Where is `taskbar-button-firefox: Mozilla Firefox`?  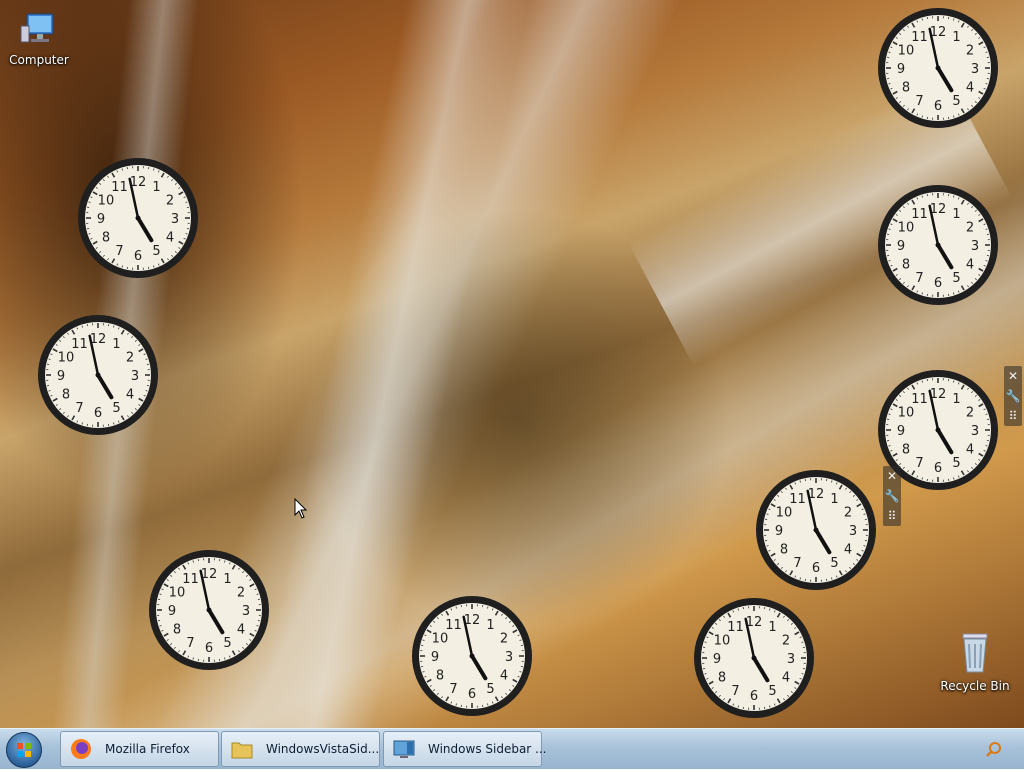
taskbar-button-firefox: Mozilla Firefox is located at coordinates (139, 749).